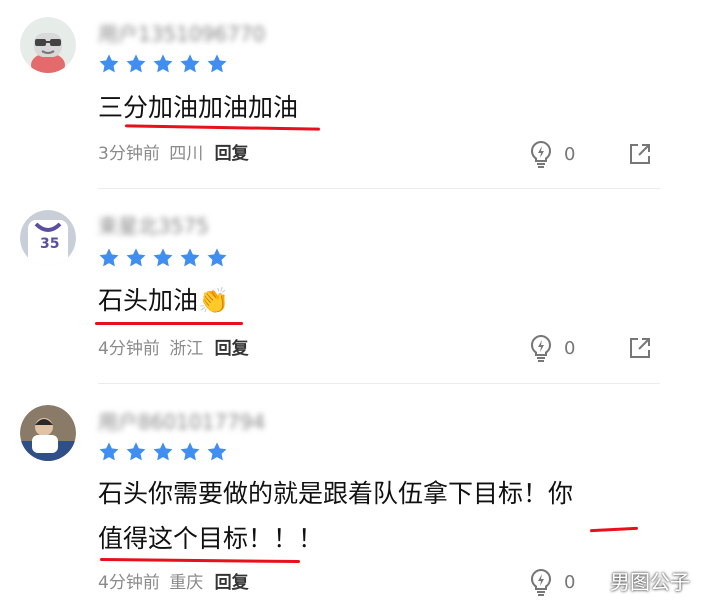 The image size is (720, 607). Describe the element at coordinates (49, 244) in the screenshot. I see `svg-text: 35` at that location.